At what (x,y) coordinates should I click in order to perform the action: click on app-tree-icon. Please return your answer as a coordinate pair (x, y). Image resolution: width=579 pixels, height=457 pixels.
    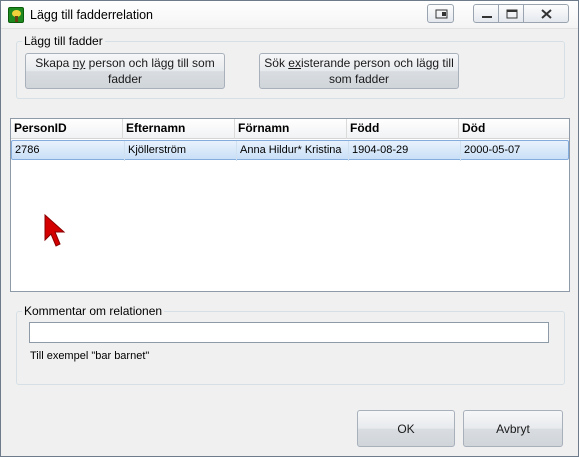
    Looking at the image, I should click on (16, 15).